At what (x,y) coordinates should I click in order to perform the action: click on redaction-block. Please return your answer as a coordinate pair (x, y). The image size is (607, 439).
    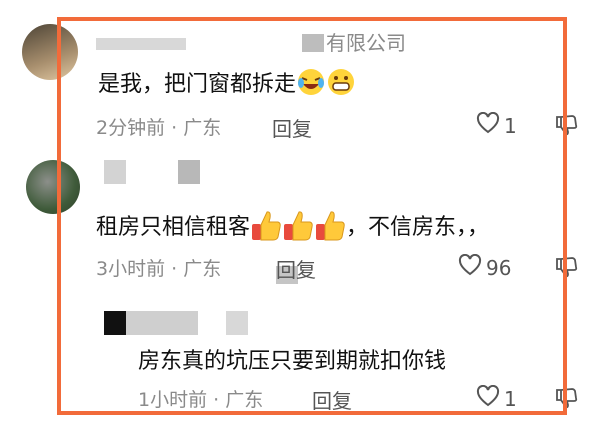
    Looking at the image, I should click on (313, 43).